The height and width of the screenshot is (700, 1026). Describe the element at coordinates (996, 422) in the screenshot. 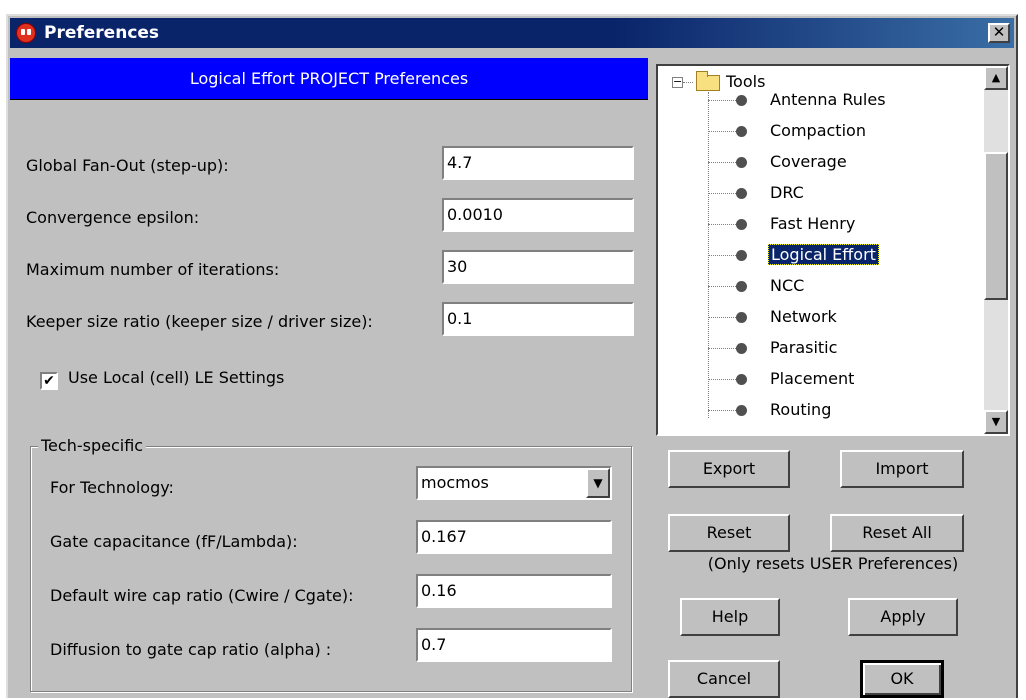

I see `scroll-down-icon: ▼` at that location.